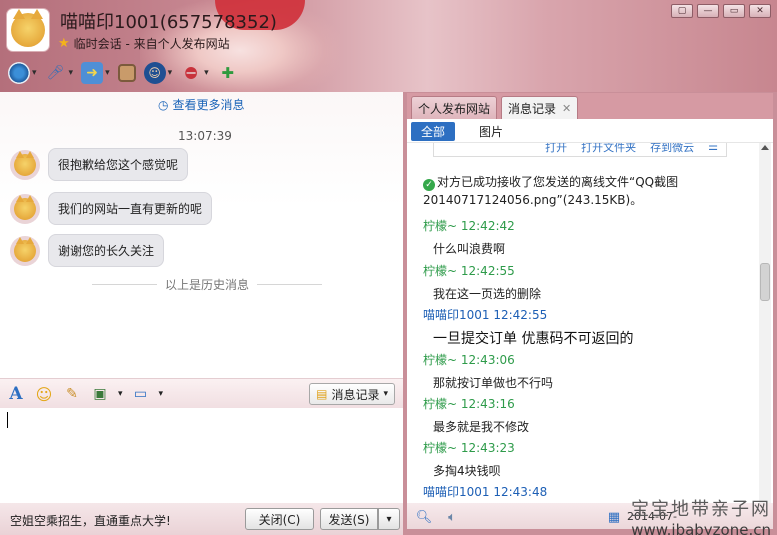  Describe the element at coordinates (322, 394) in the screenshot. I see `record-icon: ▤` at that location.